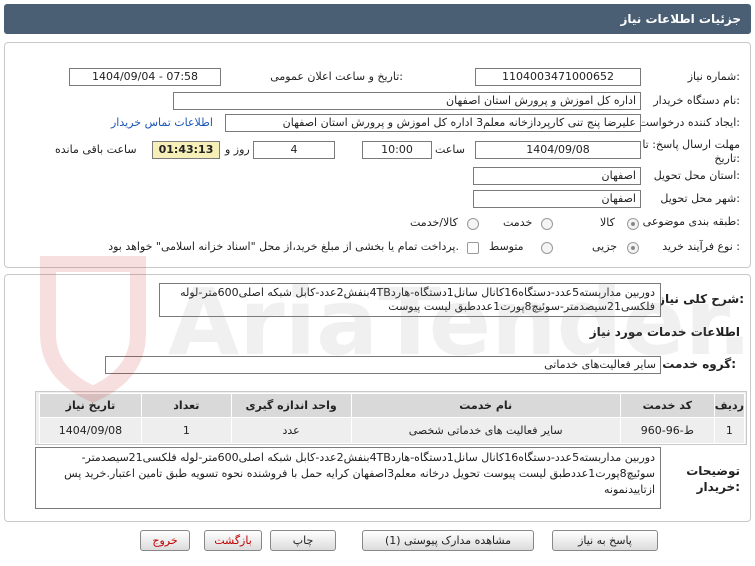 This screenshot has width=755, height=566. Describe the element at coordinates (680, 19) in the screenshot. I see `page-title: جزئیات اطلاعات نیاز` at that location.